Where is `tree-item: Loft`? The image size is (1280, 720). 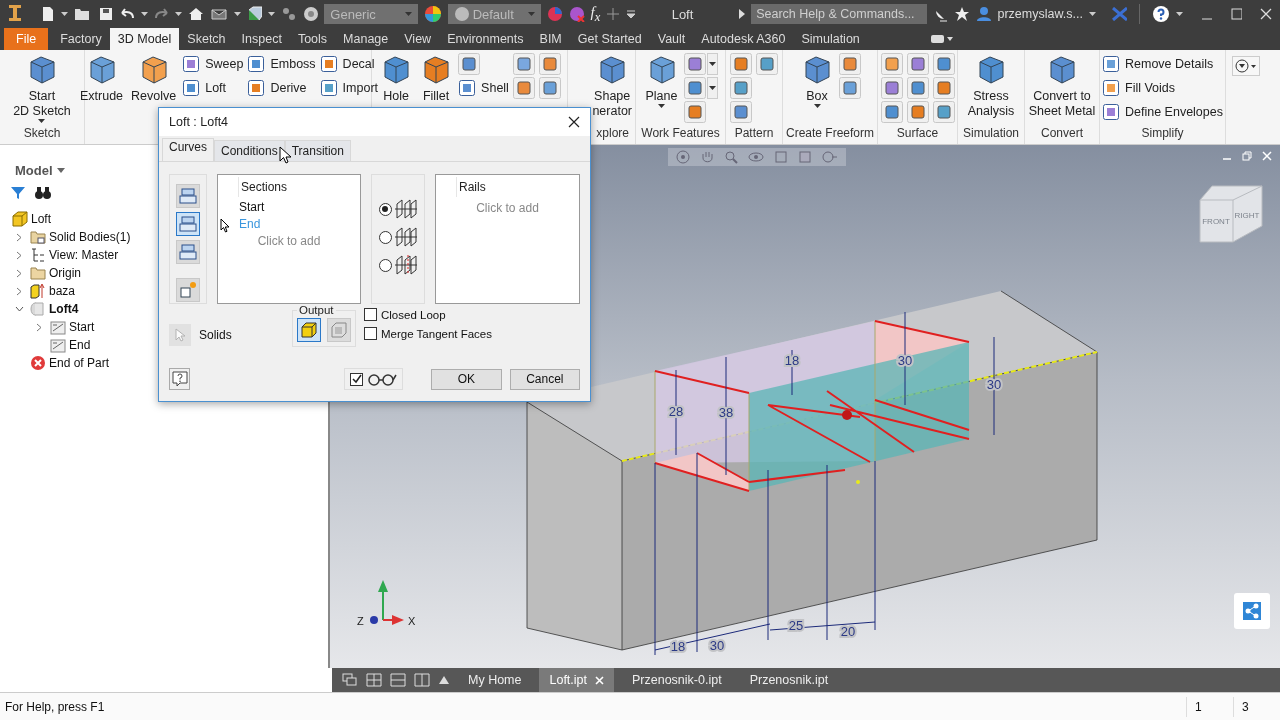
tree-item: Loft is located at coordinates (41, 219).